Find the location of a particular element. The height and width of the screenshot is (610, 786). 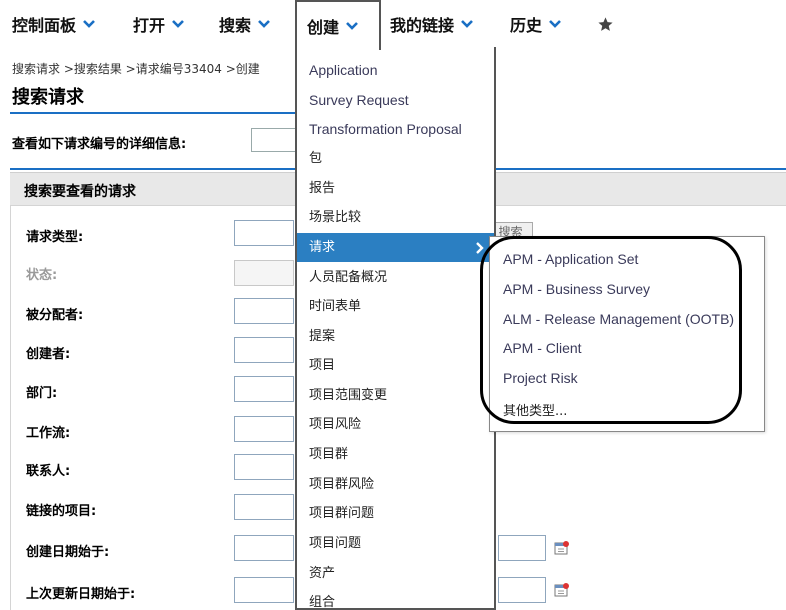

menu-item-portfolio: 组合 is located at coordinates (395, 599).